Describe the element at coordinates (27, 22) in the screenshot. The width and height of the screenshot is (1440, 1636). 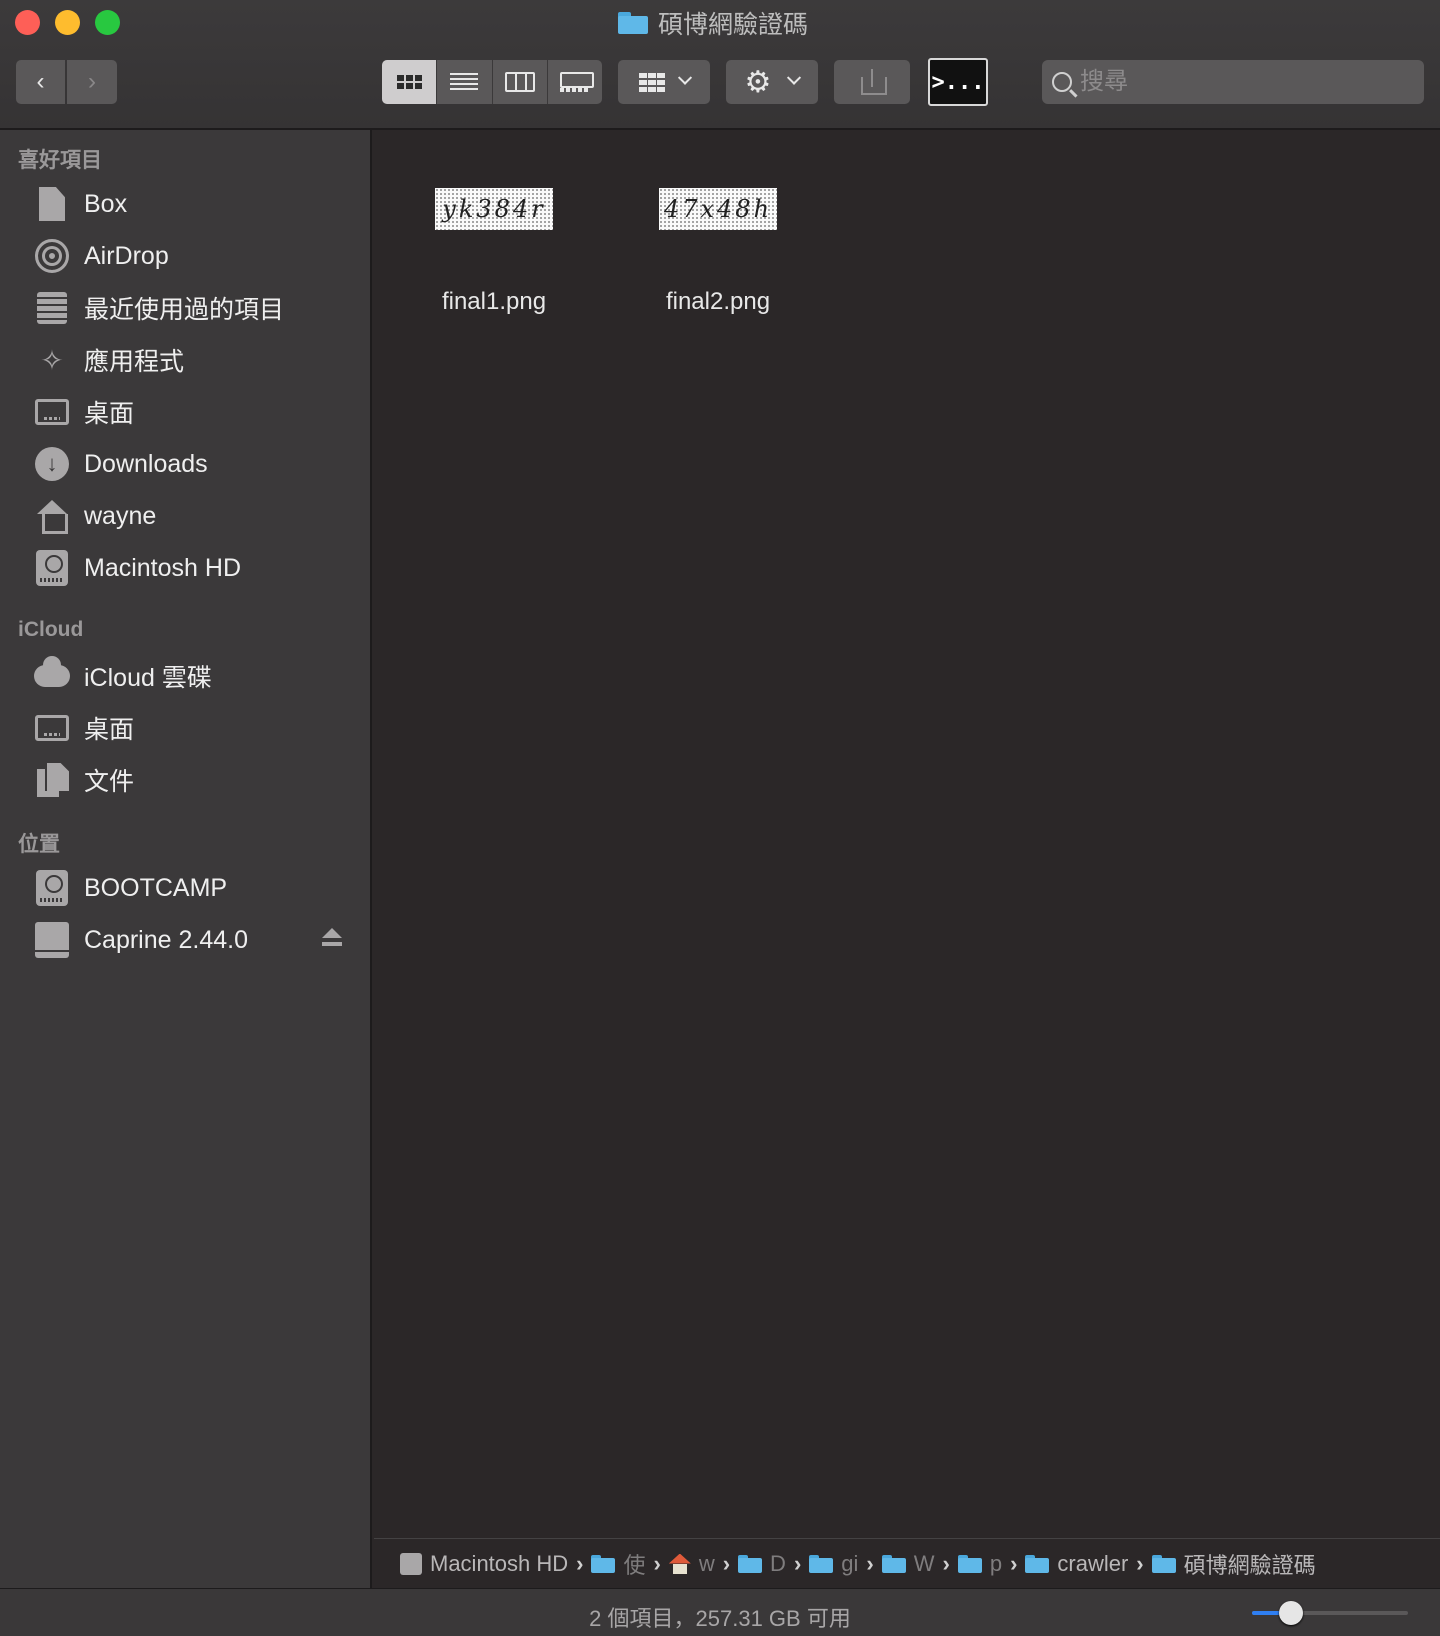
I see `close-window-button` at that location.